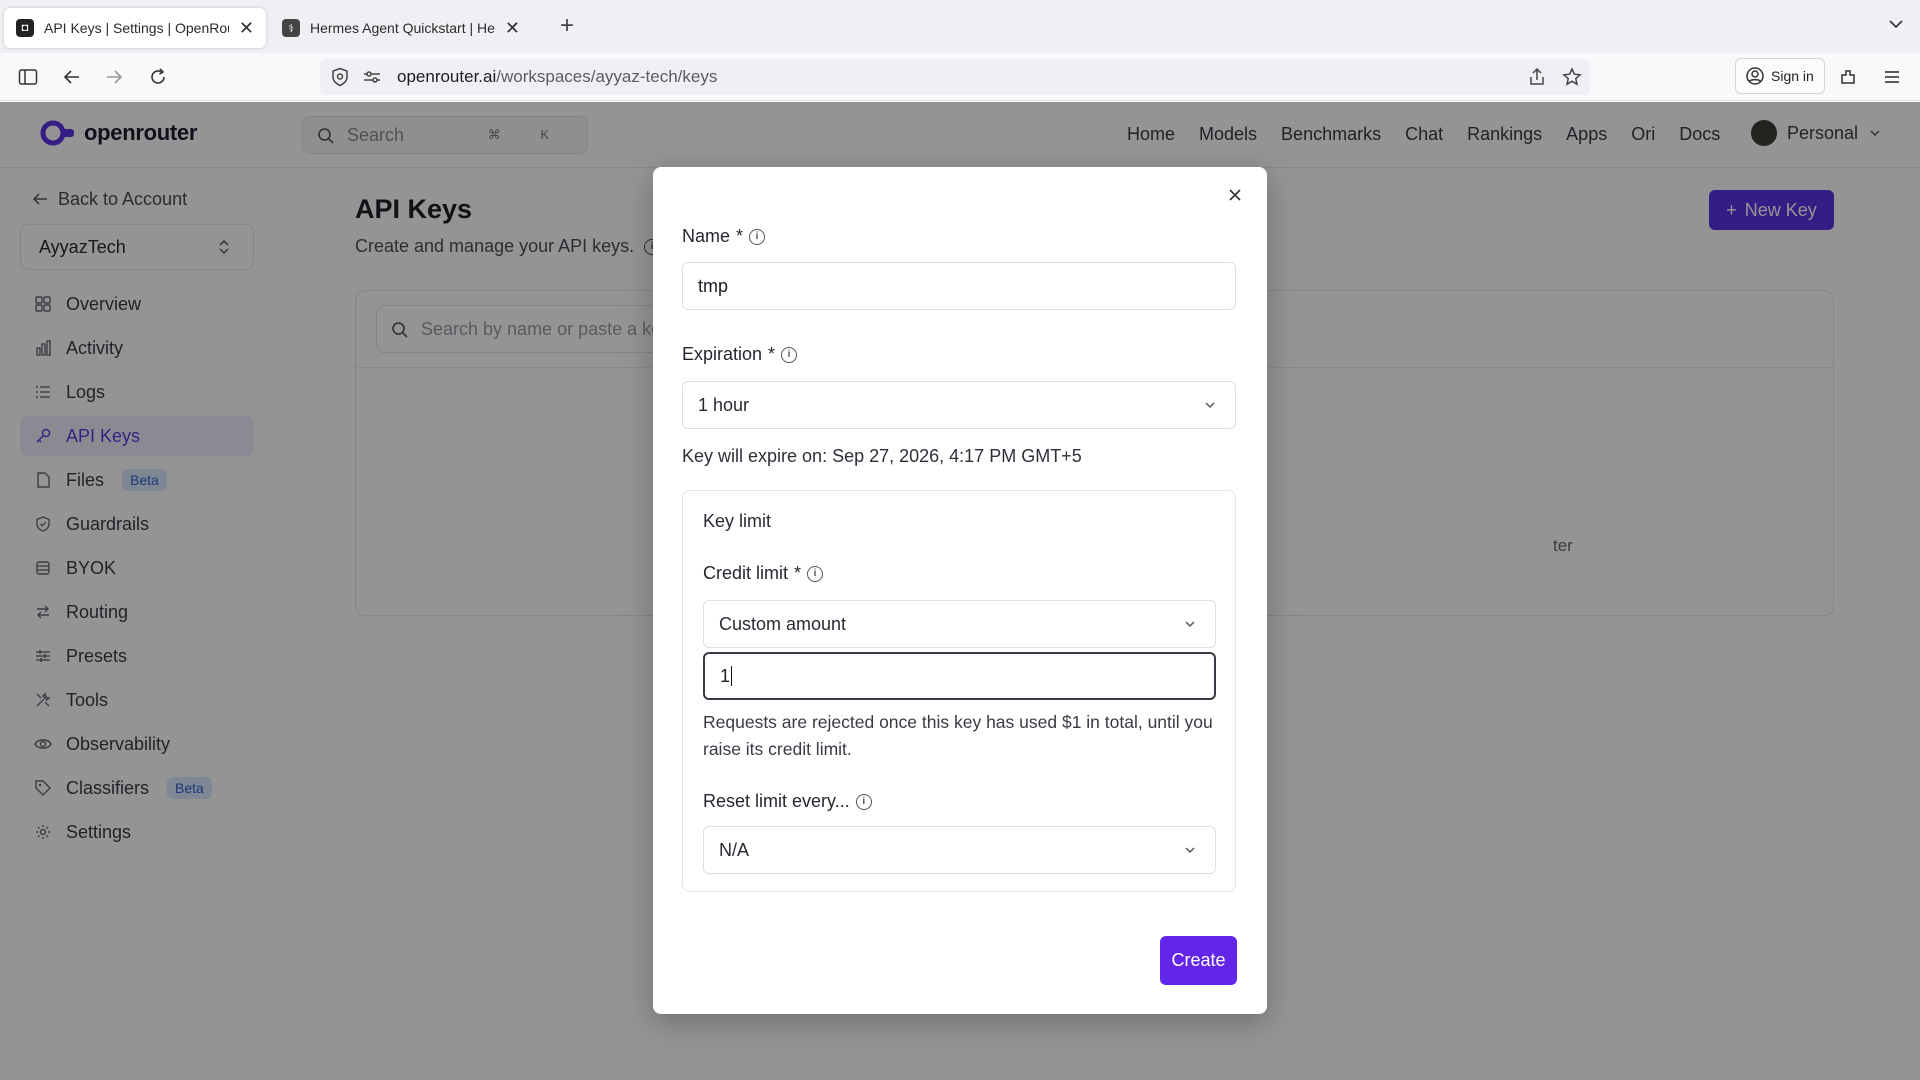 Image resolution: width=1920 pixels, height=1080 pixels. What do you see at coordinates (737, 521) in the screenshot?
I see `key-limit-title: Key limit` at bounding box center [737, 521].